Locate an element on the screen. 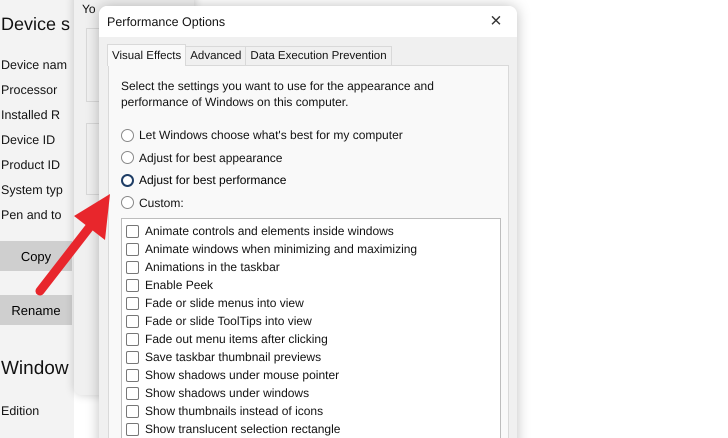  option-label: Adjust for best performance is located at coordinates (212, 180).